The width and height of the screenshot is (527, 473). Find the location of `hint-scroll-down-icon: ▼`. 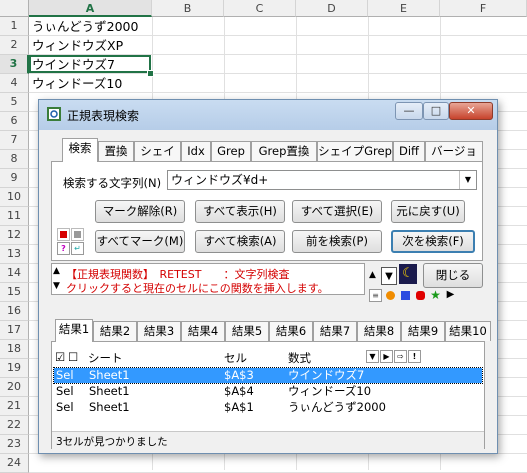

hint-scroll-down-icon: ▼ is located at coordinates (56, 286).